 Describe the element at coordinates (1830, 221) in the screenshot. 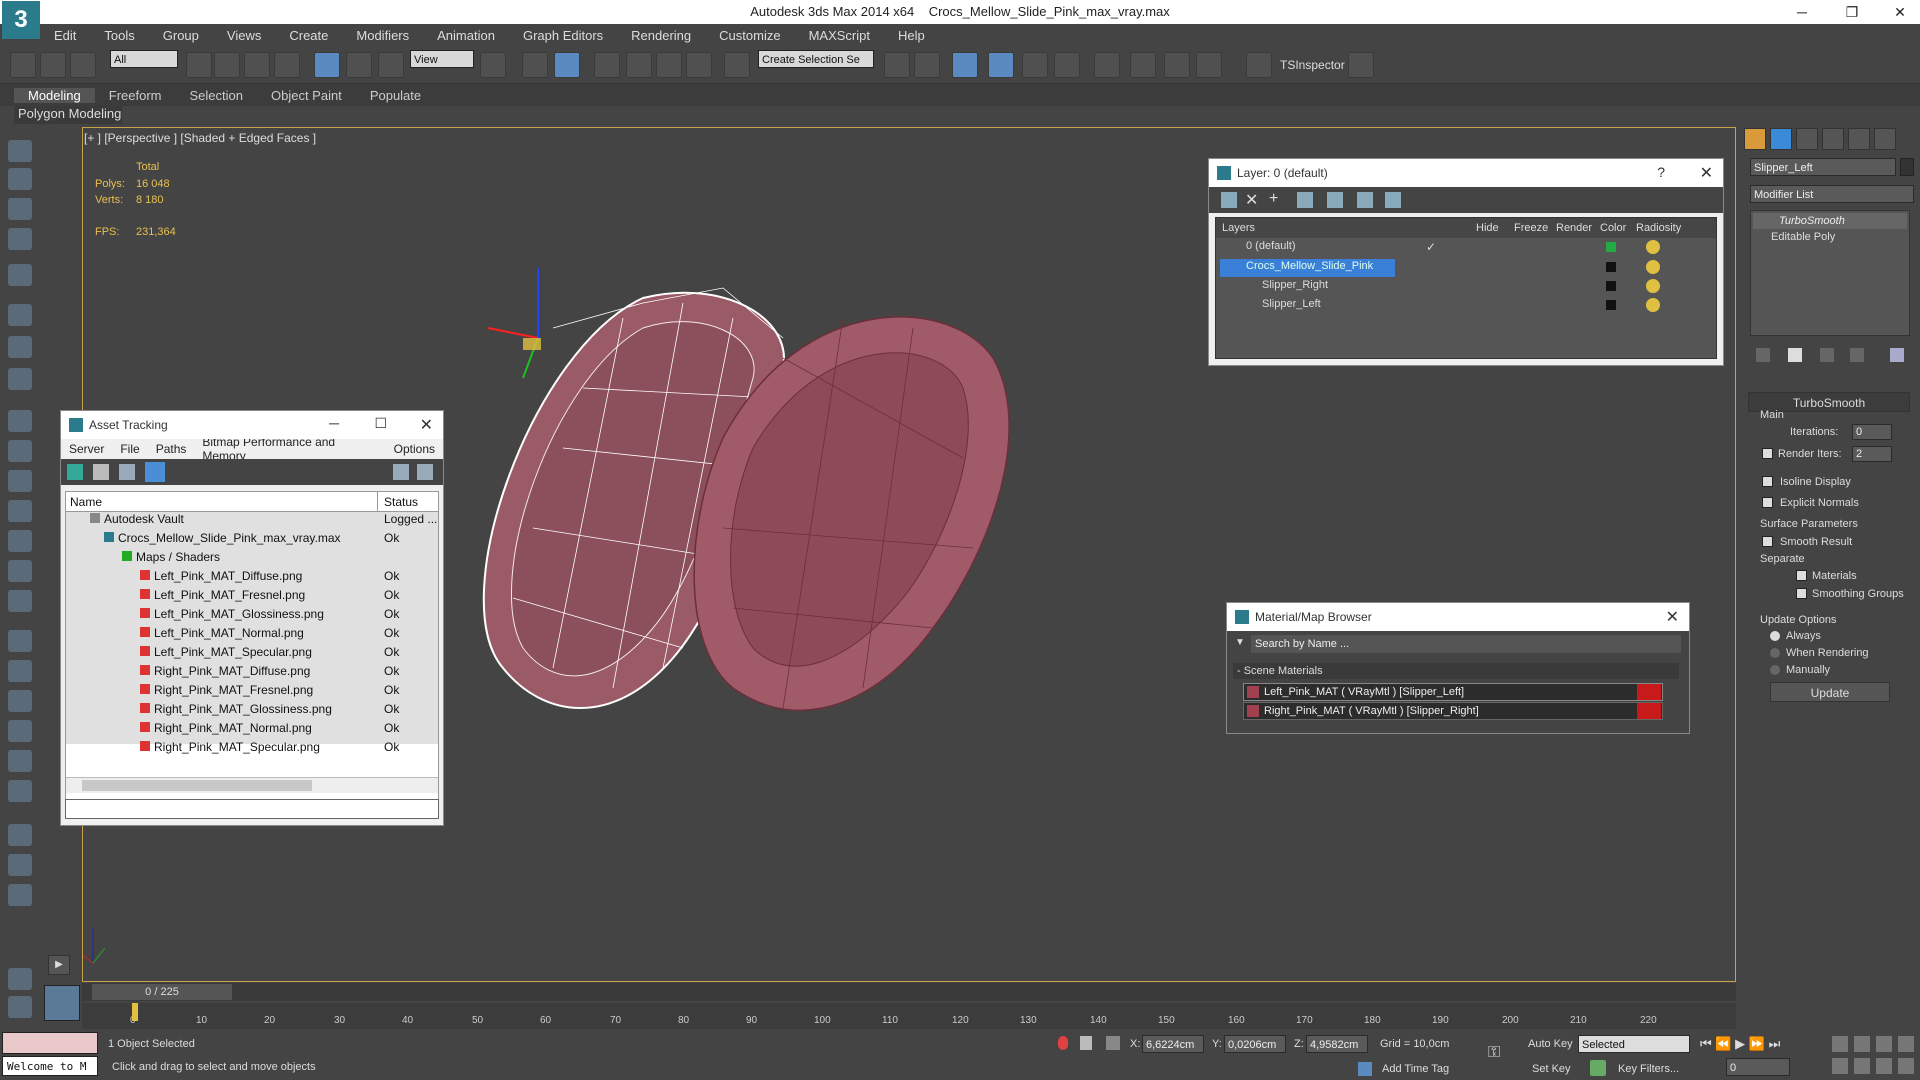

I see `modifier-stack-item: TurboSmooth` at that location.